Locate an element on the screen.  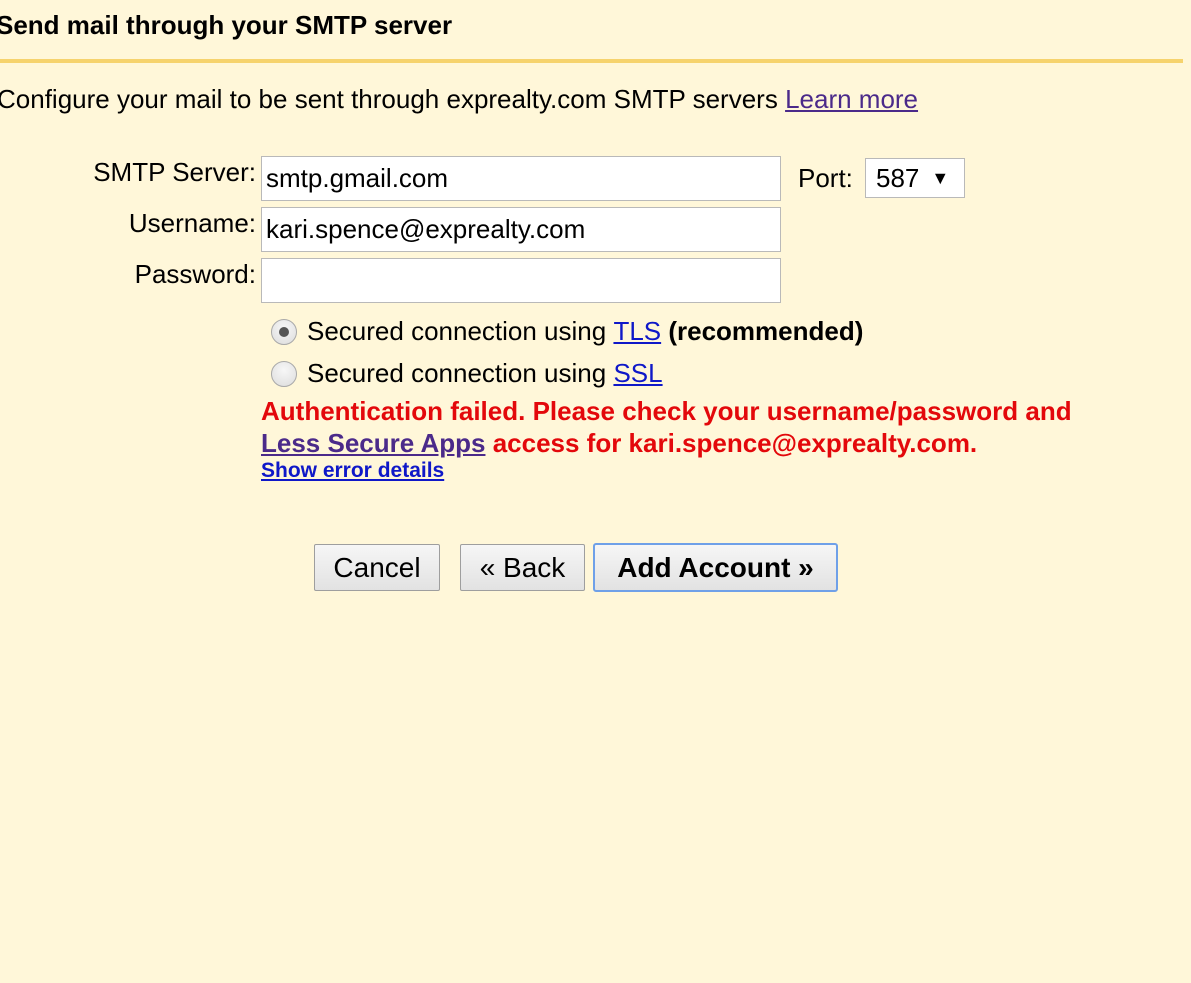
less-secure-apps-link: Less Secure Apps is located at coordinates (373, 443).